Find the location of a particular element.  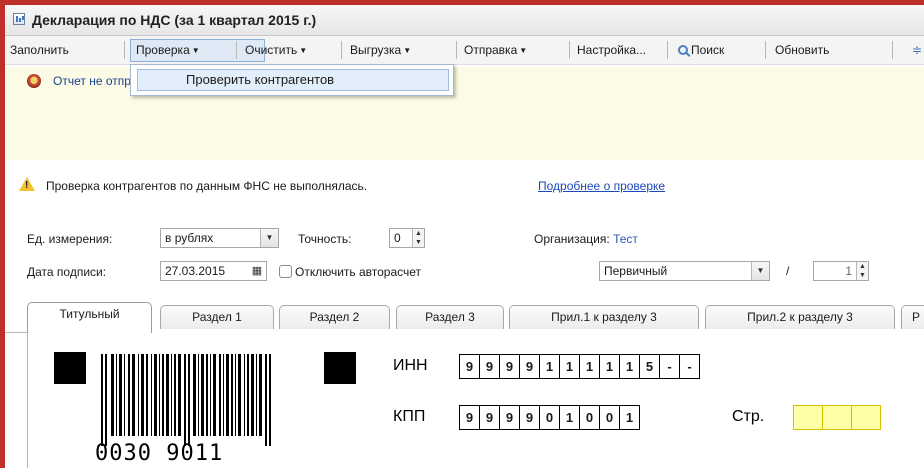

unit-value: в рублях is located at coordinates (189, 238).